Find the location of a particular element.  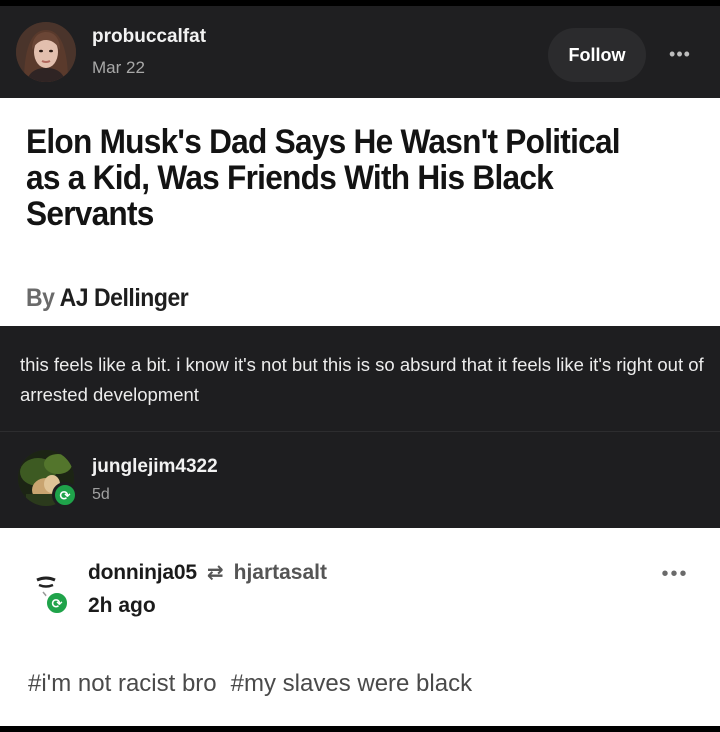

avatar is located at coordinates (46, 52).